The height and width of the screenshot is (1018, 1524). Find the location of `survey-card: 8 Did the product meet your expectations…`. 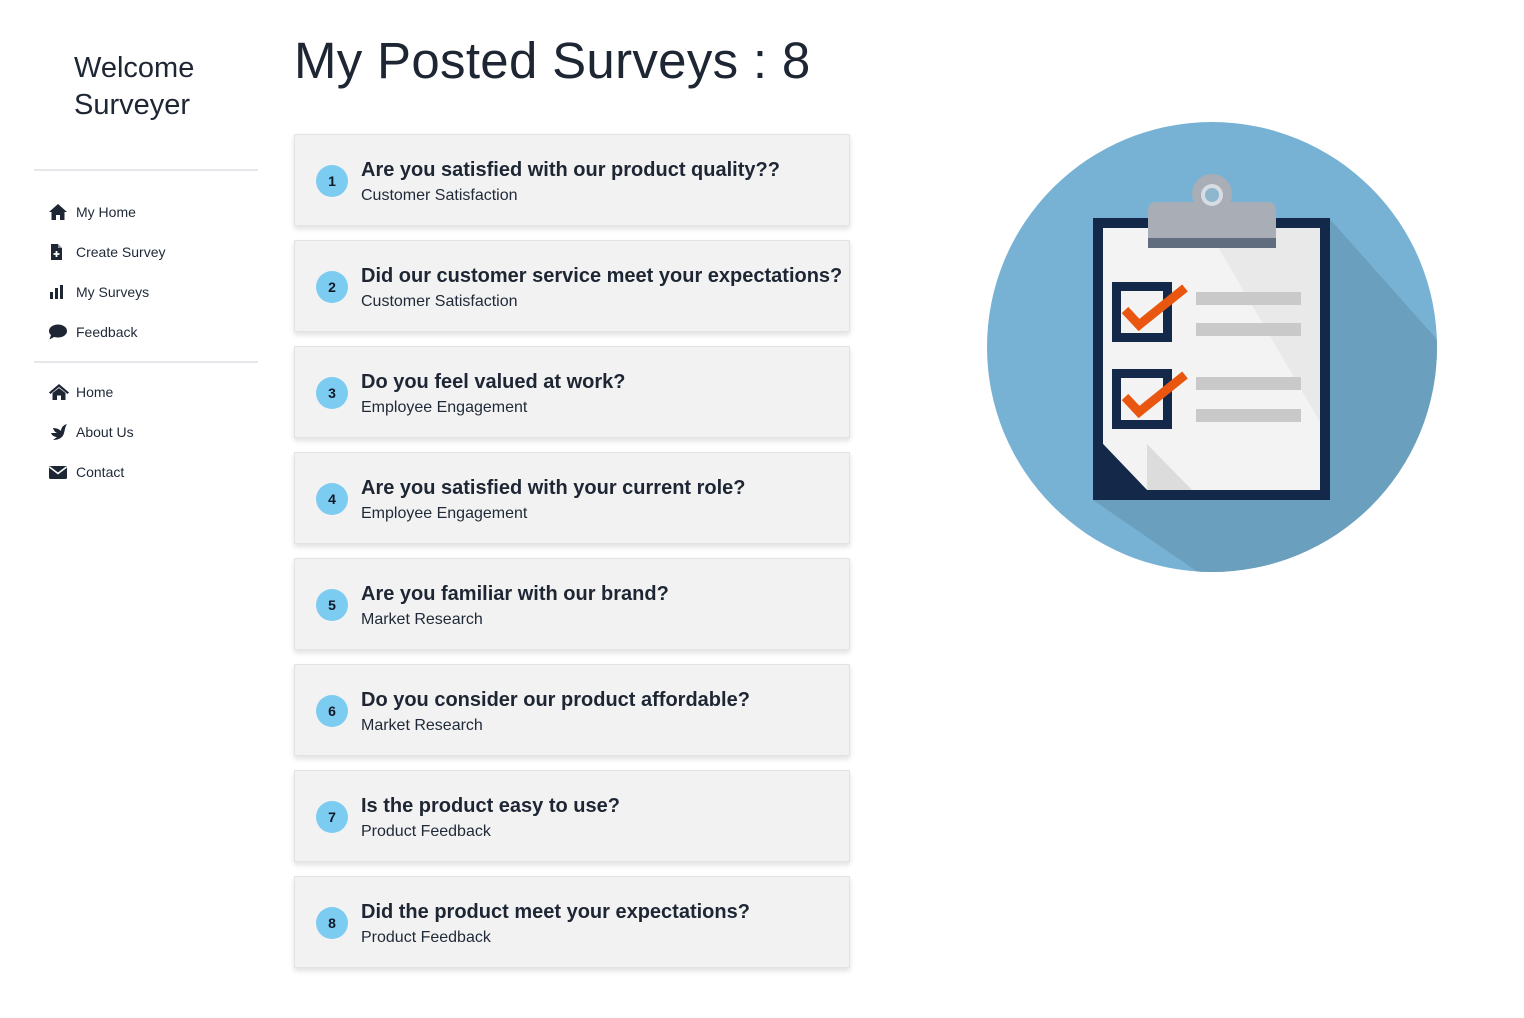

survey-card: 8 Did the product meet your expectations… is located at coordinates (572, 922).